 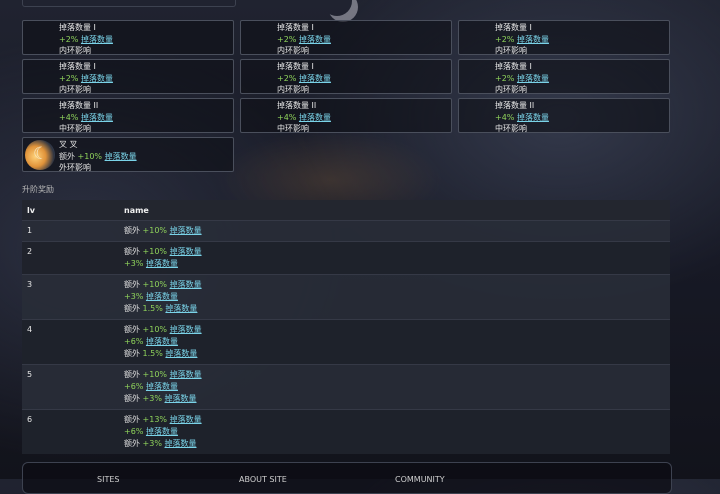 I want to click on row-bonus: 额外 +10% 掉落数量 +6% 掉落数量 额外 +3% 掉落数量, so click(x=394, y=387).